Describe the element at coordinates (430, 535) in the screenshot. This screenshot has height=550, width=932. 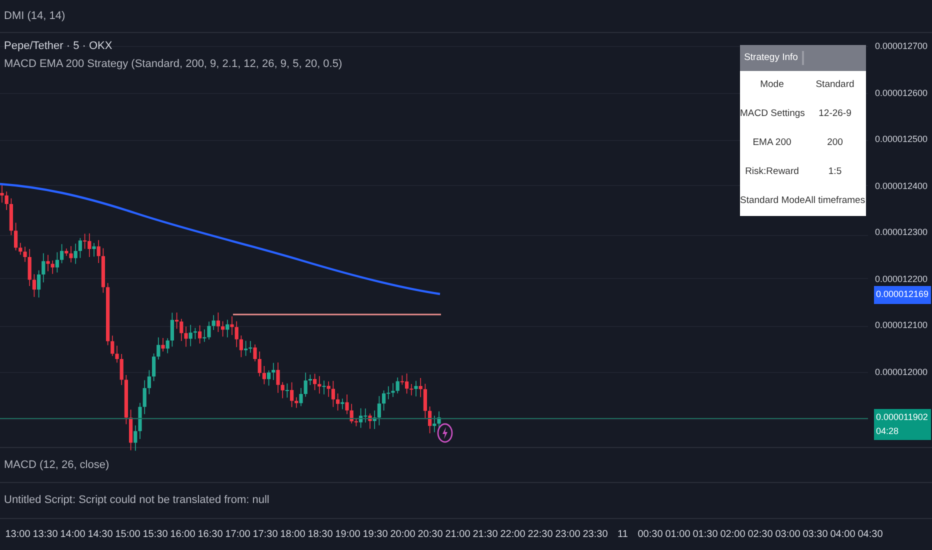
I see `time-tick: 20:30` at that location.